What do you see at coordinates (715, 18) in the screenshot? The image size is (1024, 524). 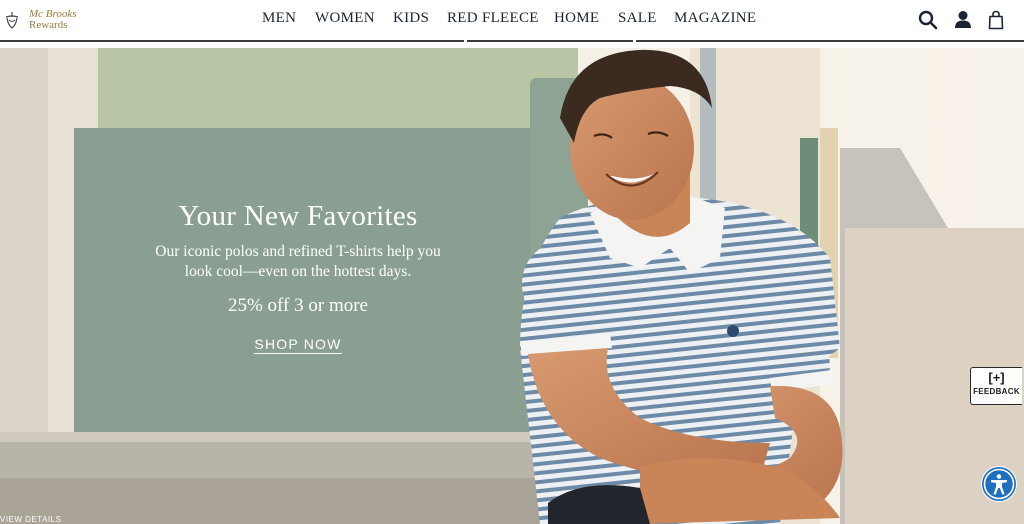 I see `nav-item-magazine: MAGAZINE` at bounding box center [715, 18].